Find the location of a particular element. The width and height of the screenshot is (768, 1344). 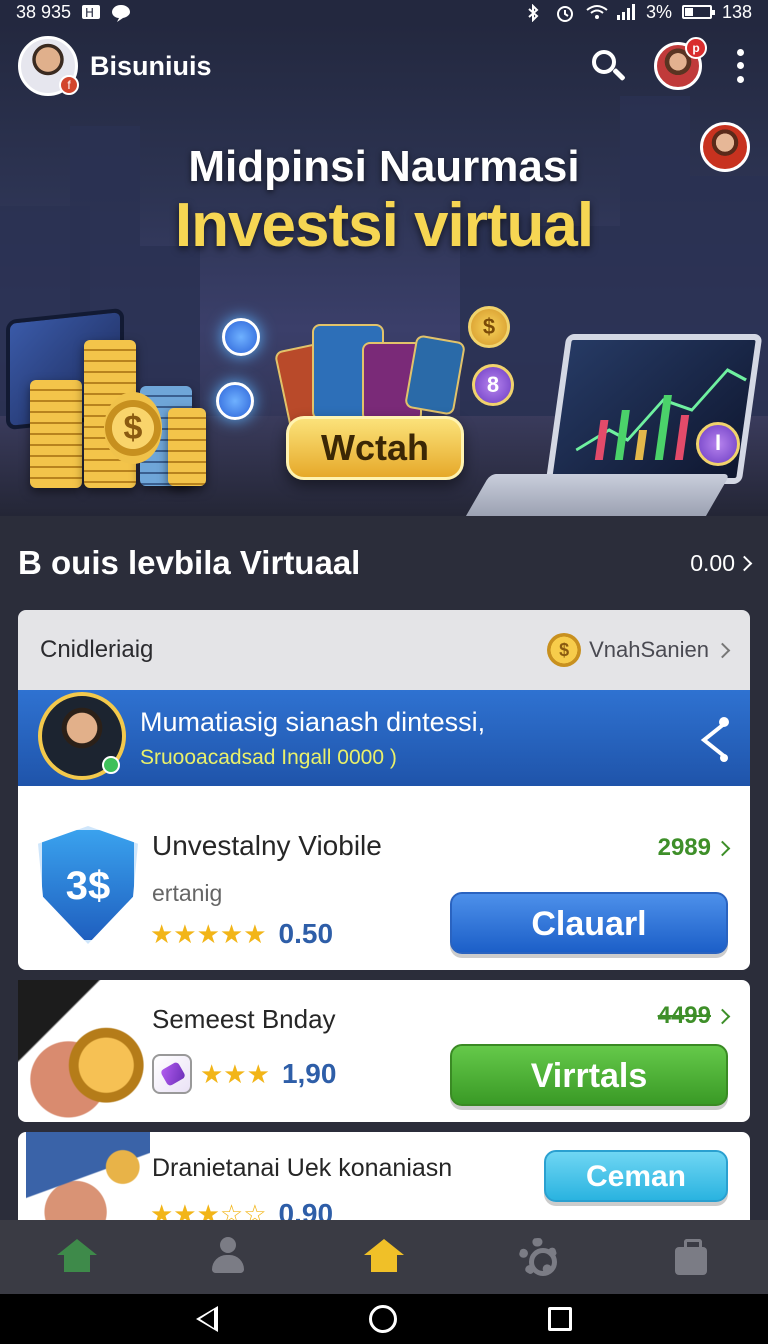

item-price: 2989 is located at coordinates (694, 848).